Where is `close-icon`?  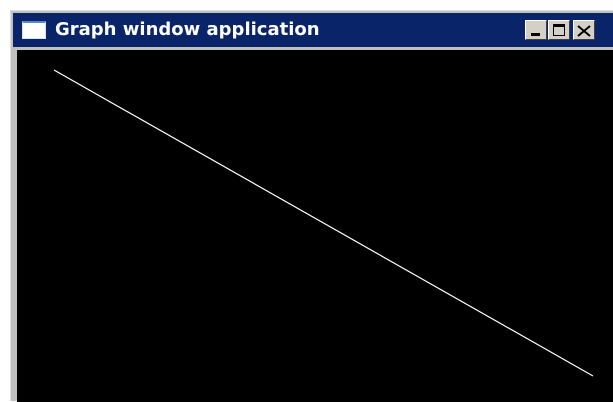 close-icon is located at coordinates (584, 31).